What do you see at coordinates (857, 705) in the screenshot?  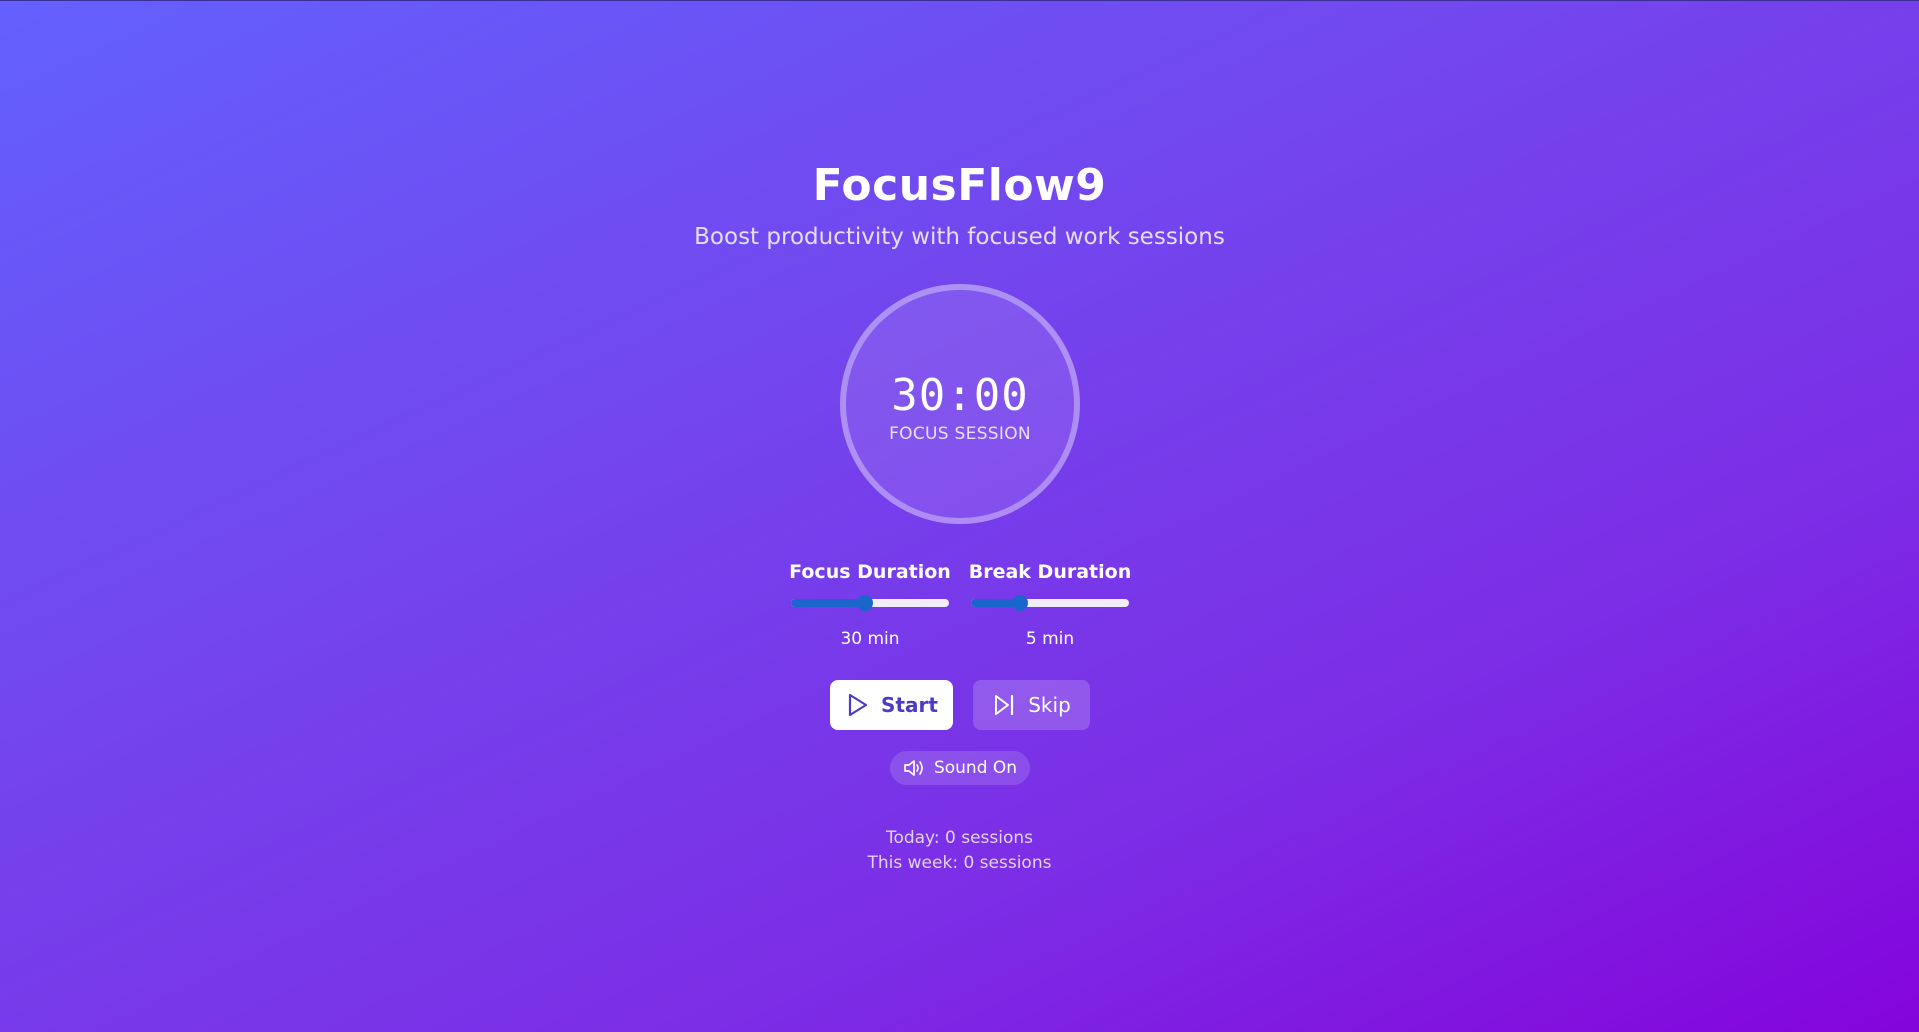 I see `play-icon` at bounding box center [857, 705].